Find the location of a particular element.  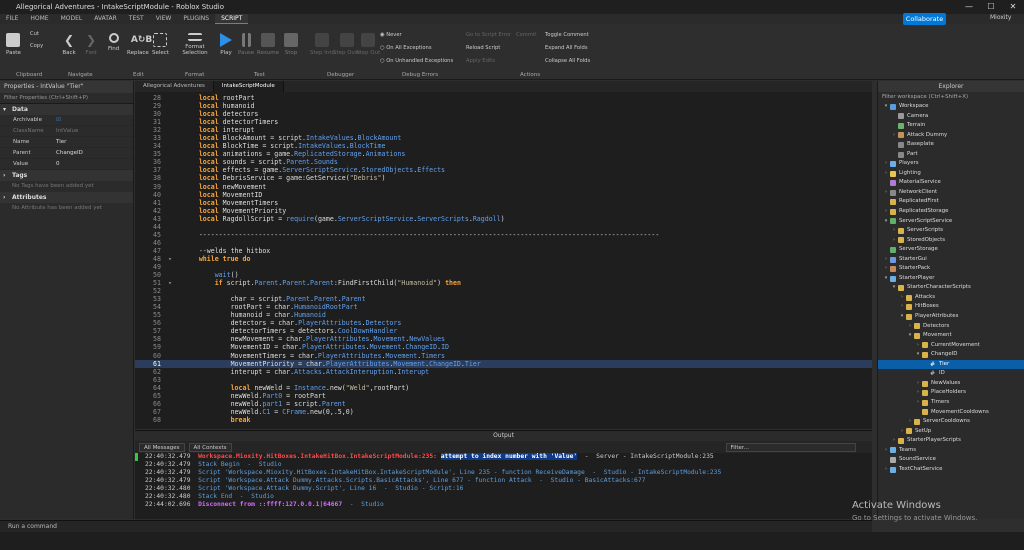

tab-plugins: PLUGINS is located at coordinates (196, 19).